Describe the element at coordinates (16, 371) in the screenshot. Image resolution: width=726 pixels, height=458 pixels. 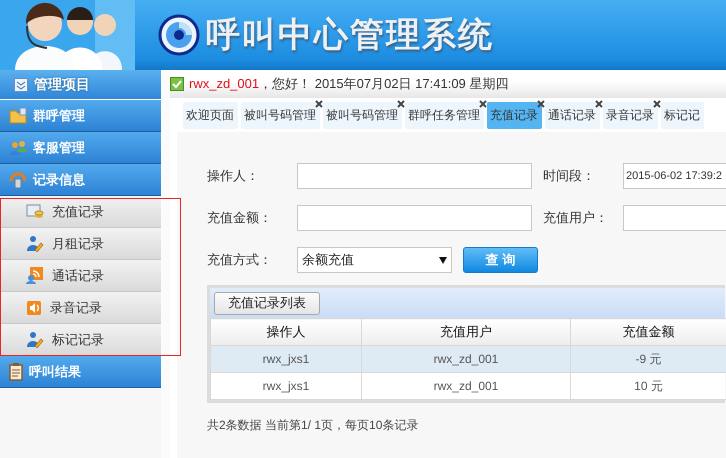
I see `clipboard-icon` at that location.